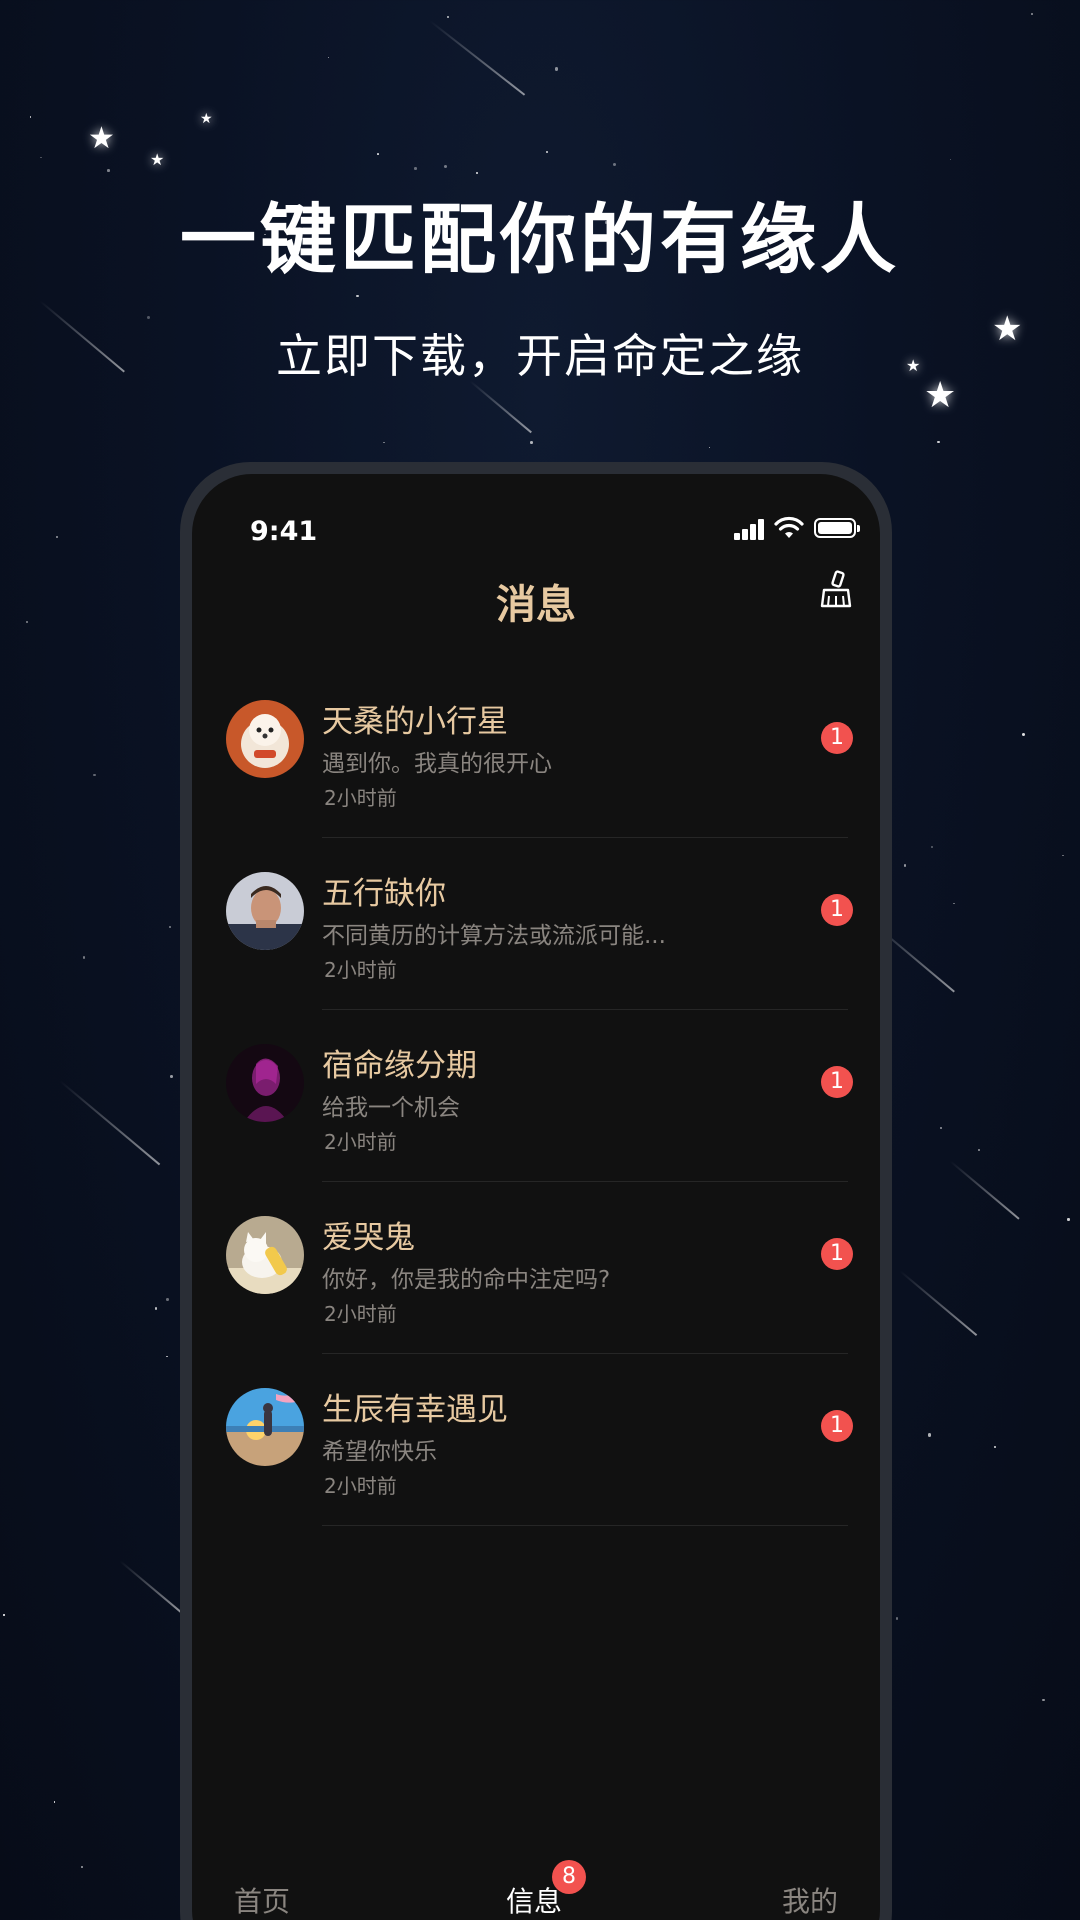 Image resolution: width=1080 pixels, height=1920 pixels. What do you see at coordinates (536, 514) in the screenshot?
I see `status-bar: 9:41` at bounding box center [536, 514].